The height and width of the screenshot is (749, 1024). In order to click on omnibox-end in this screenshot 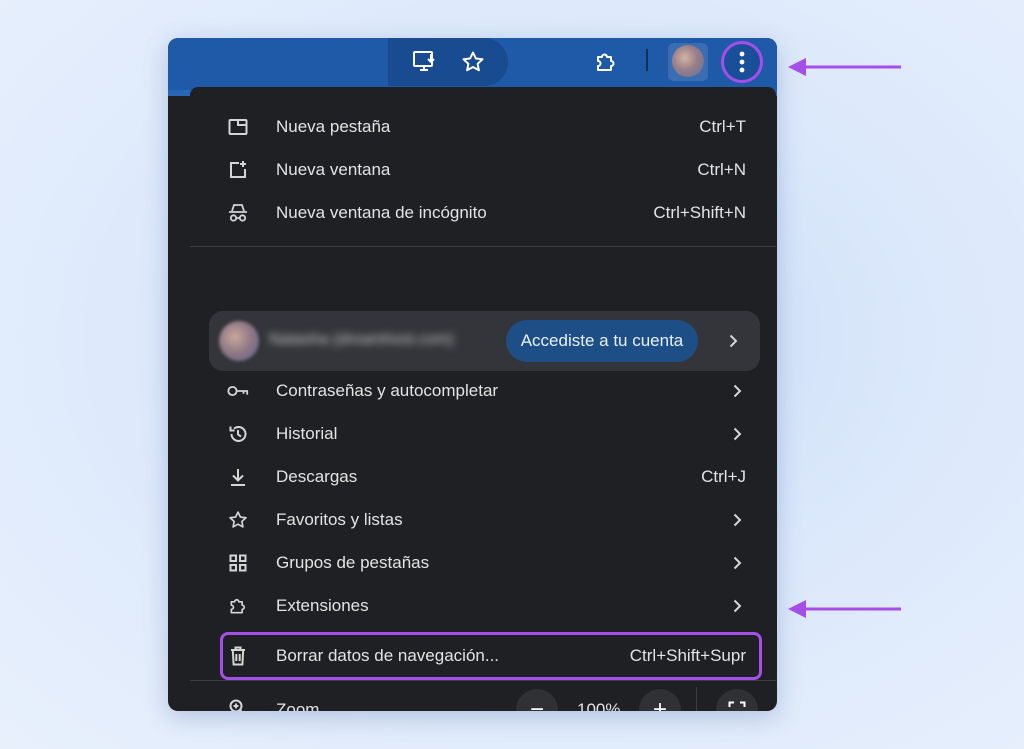, I will do `click(448, 62)`.